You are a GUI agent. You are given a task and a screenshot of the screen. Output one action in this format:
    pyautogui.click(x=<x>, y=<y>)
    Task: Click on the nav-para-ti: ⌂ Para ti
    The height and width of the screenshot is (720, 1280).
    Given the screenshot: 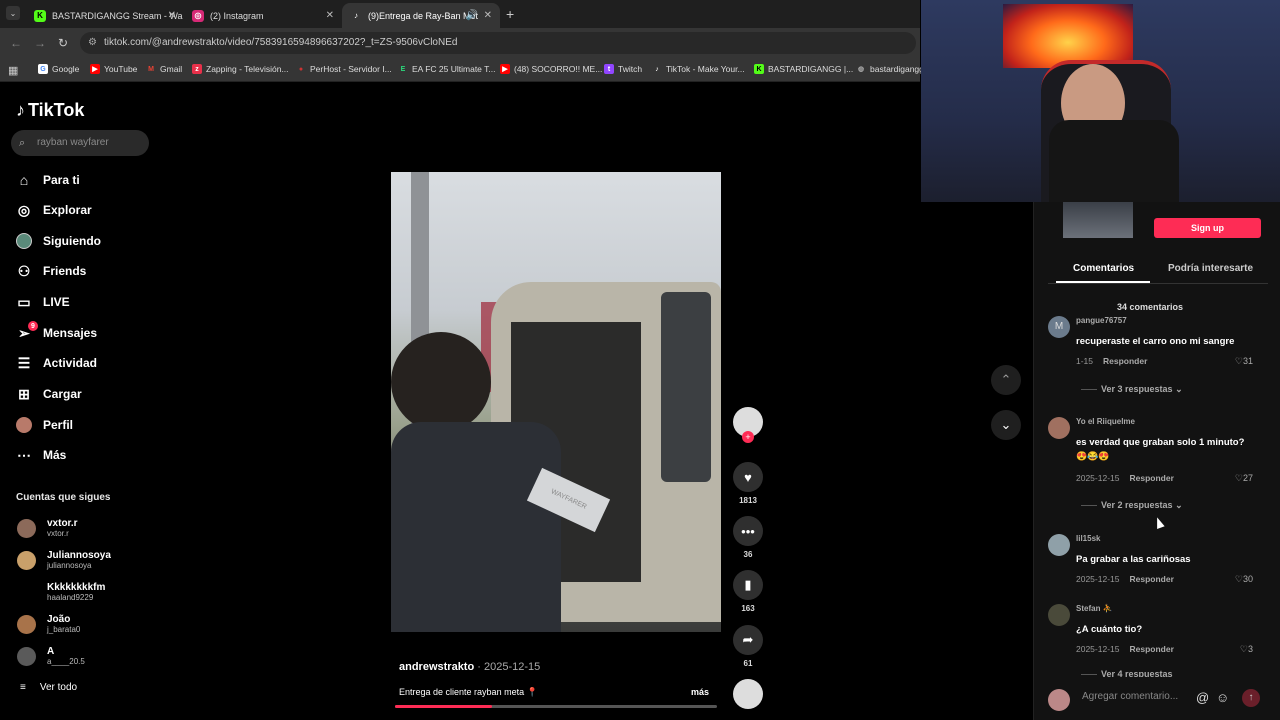 What is the action you would take?
    pyautogui.click(x=48, y=180)
    